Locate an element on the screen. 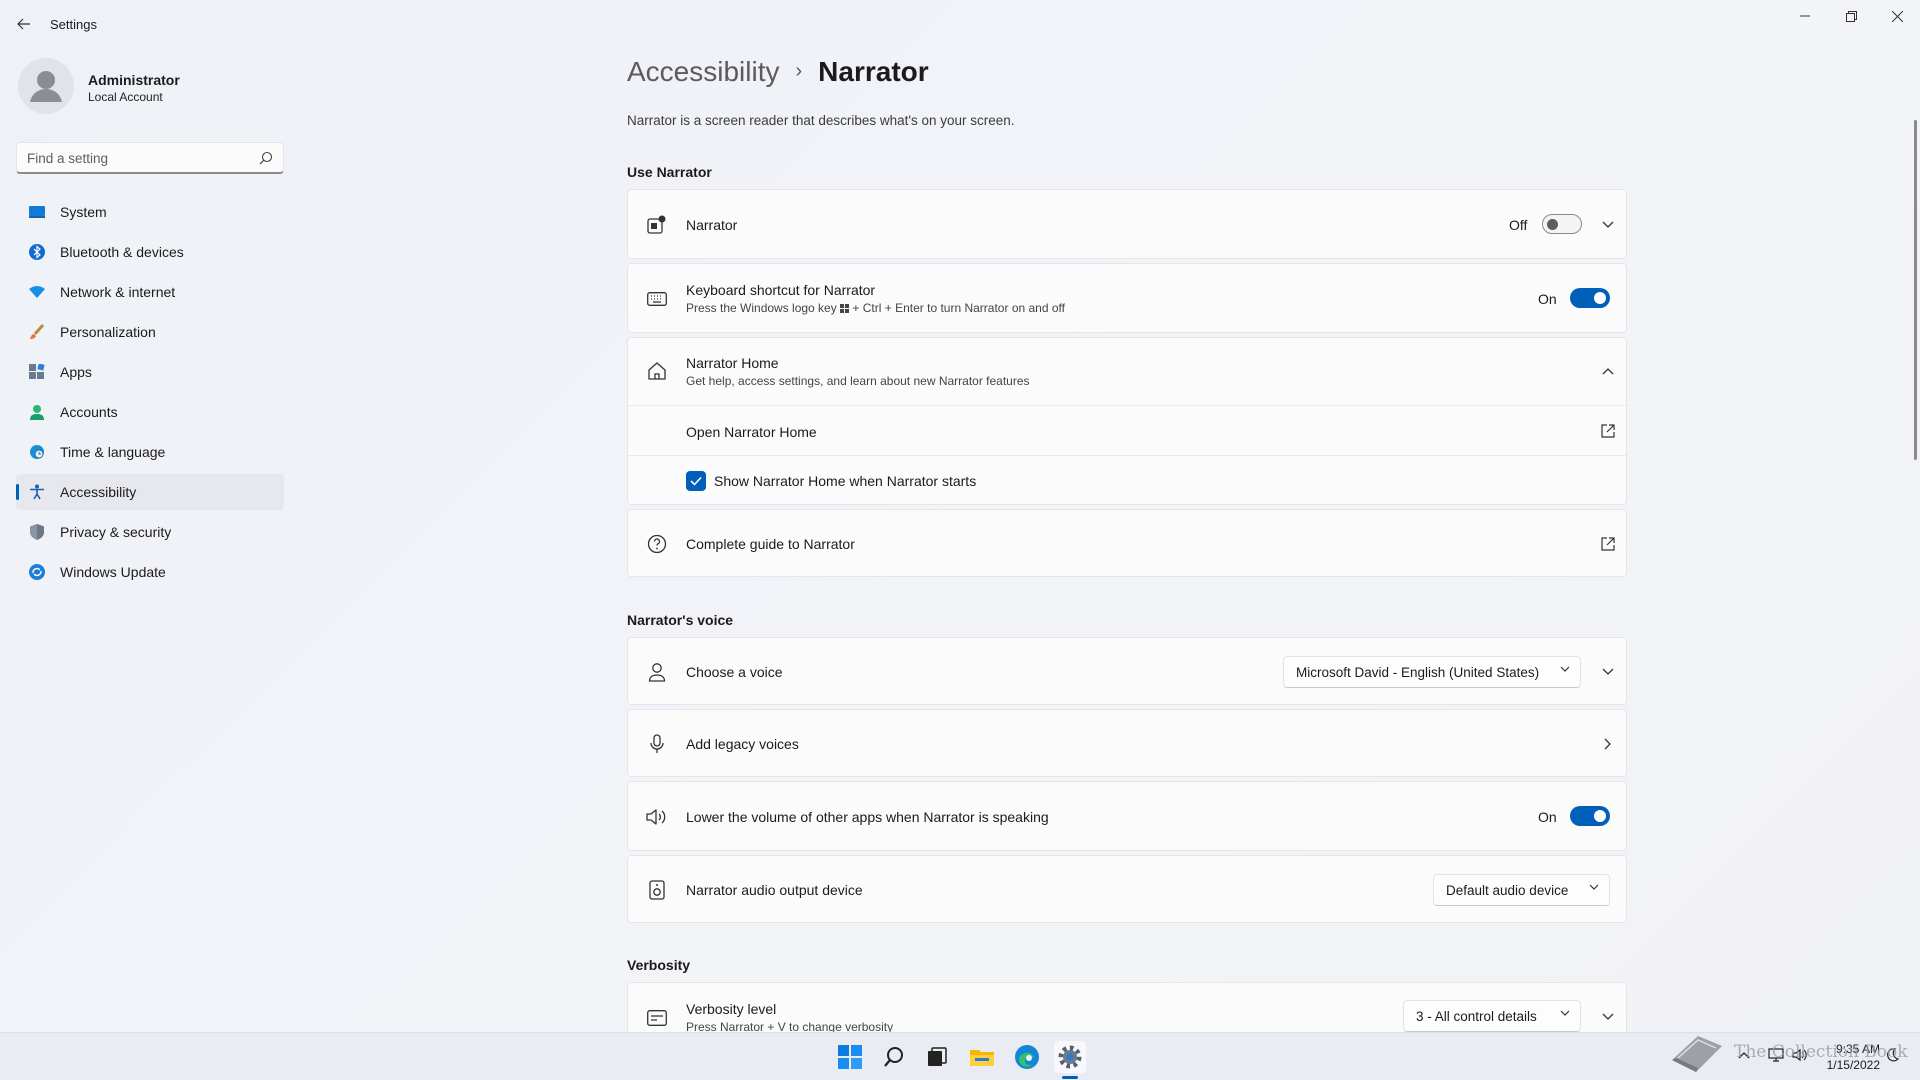 The height and width of the screenshot is (1080, 1920). section-title-narrators-voice: Narrator's voice is located at coordinates (680, 620).